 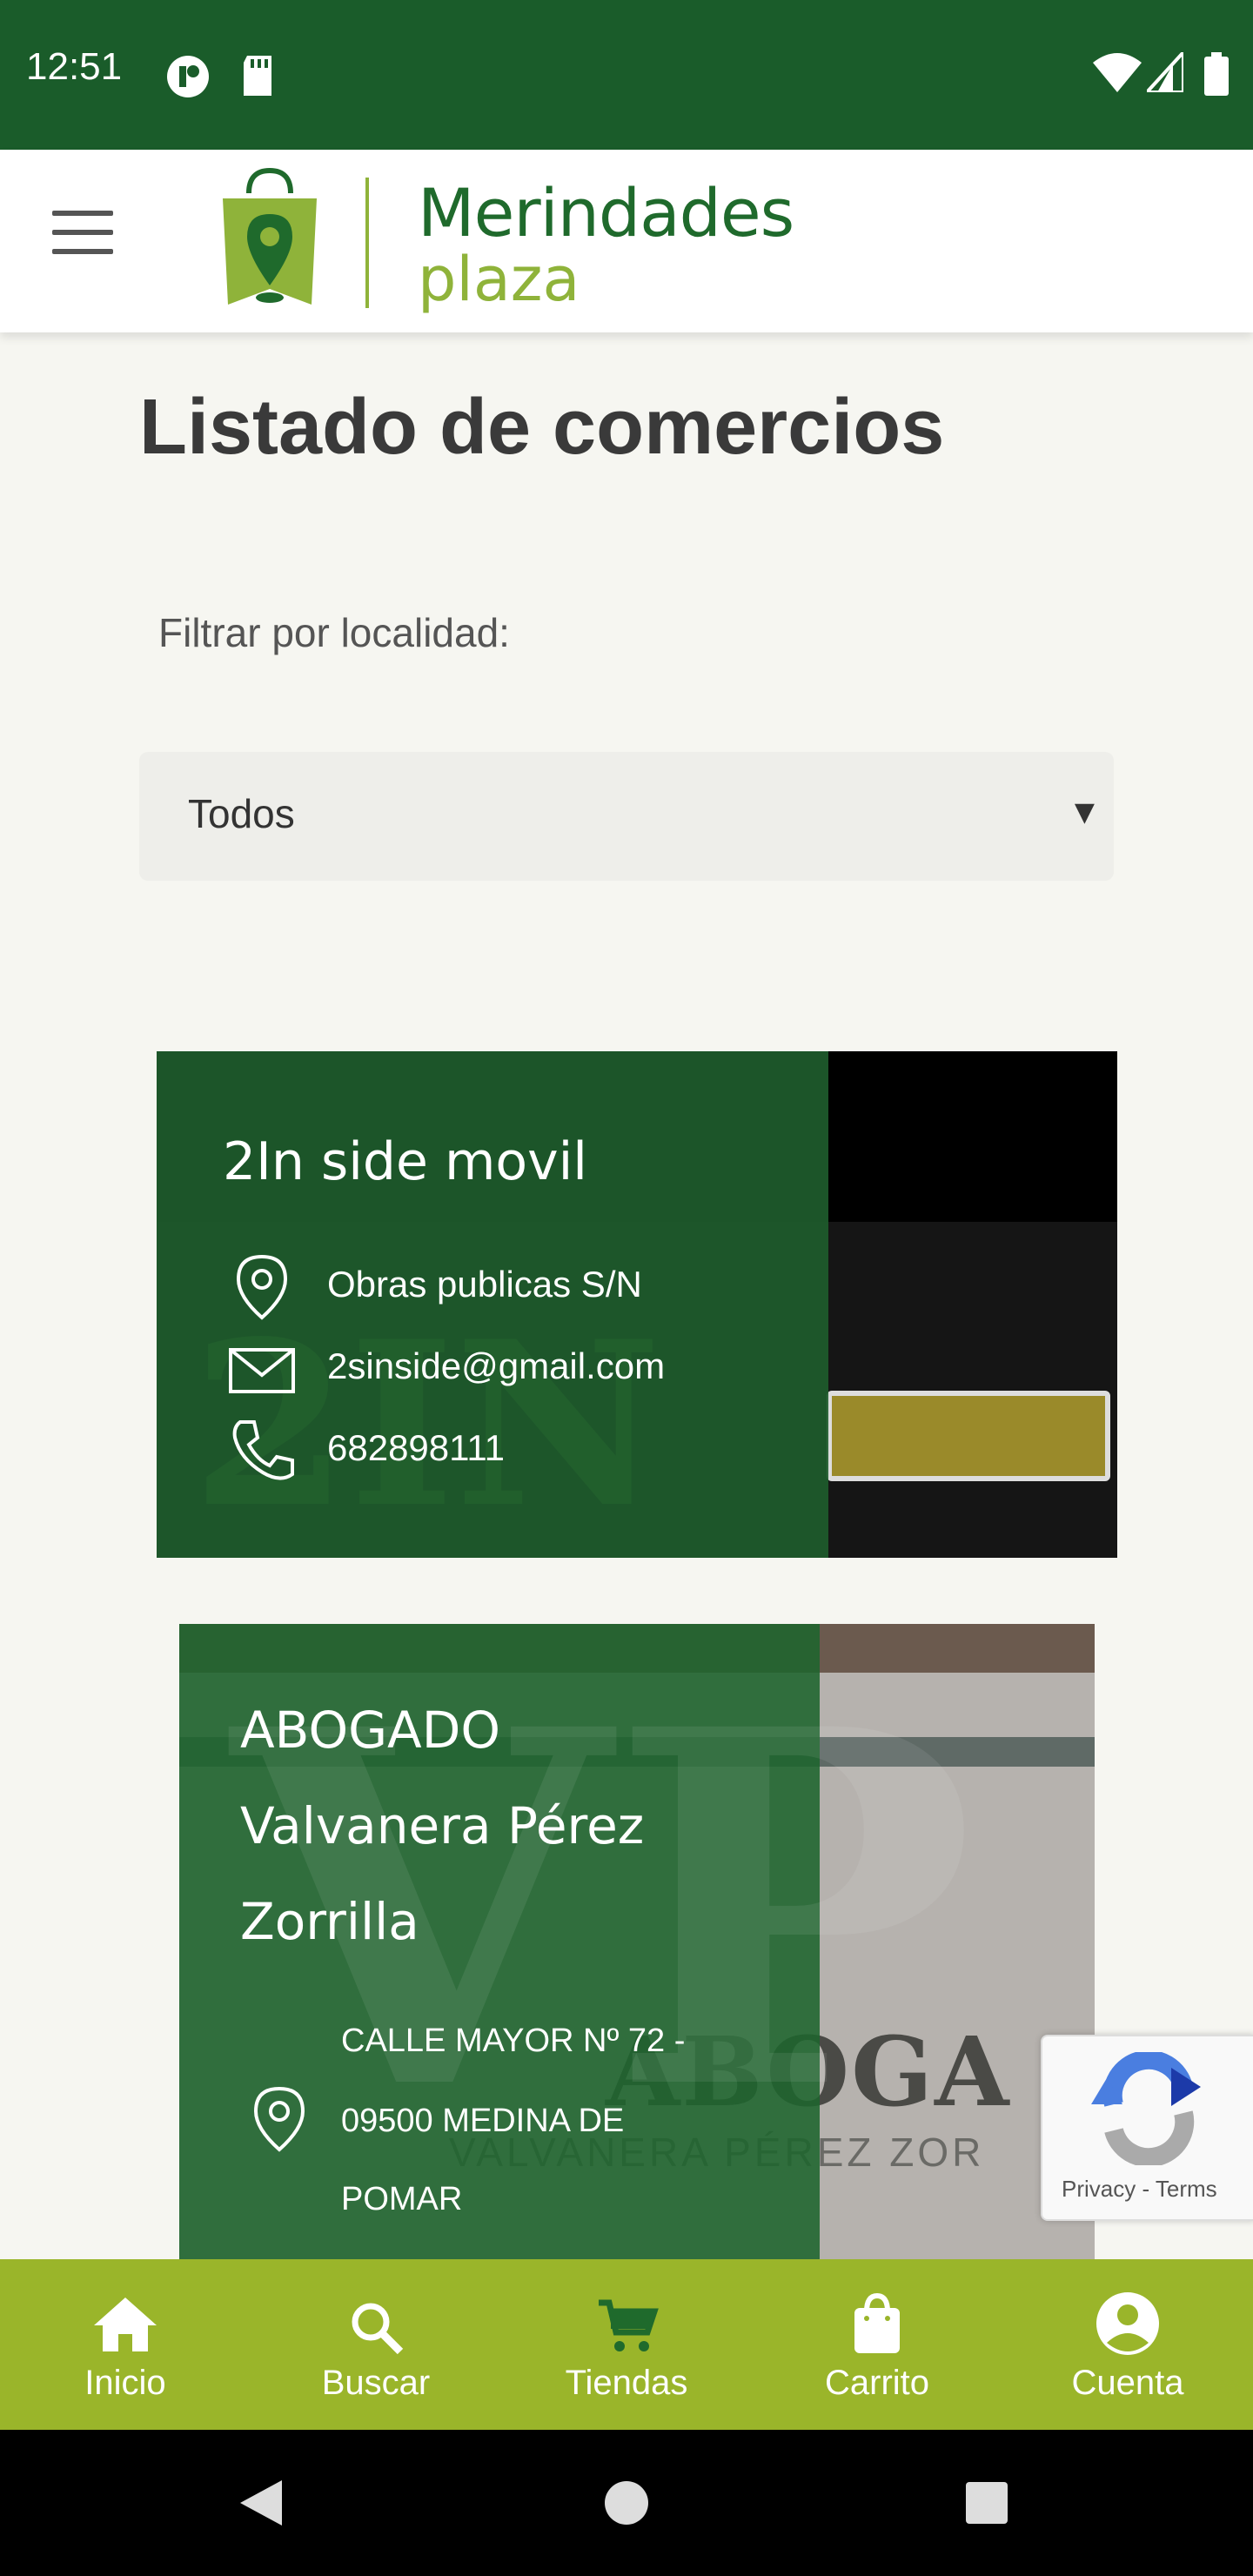 What do you see at coordinates (405, 1161) in the screenshot?
I see `store-name: 2In side movil` at bounding box center [405, 1161].